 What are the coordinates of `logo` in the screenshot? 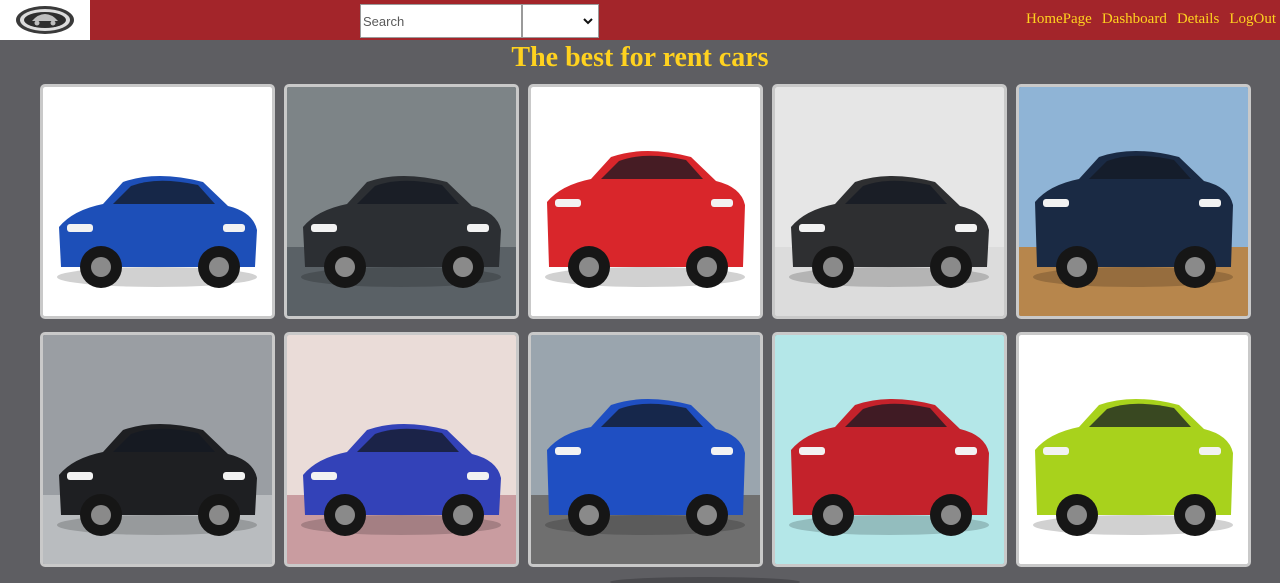 It's located at (45, 20).